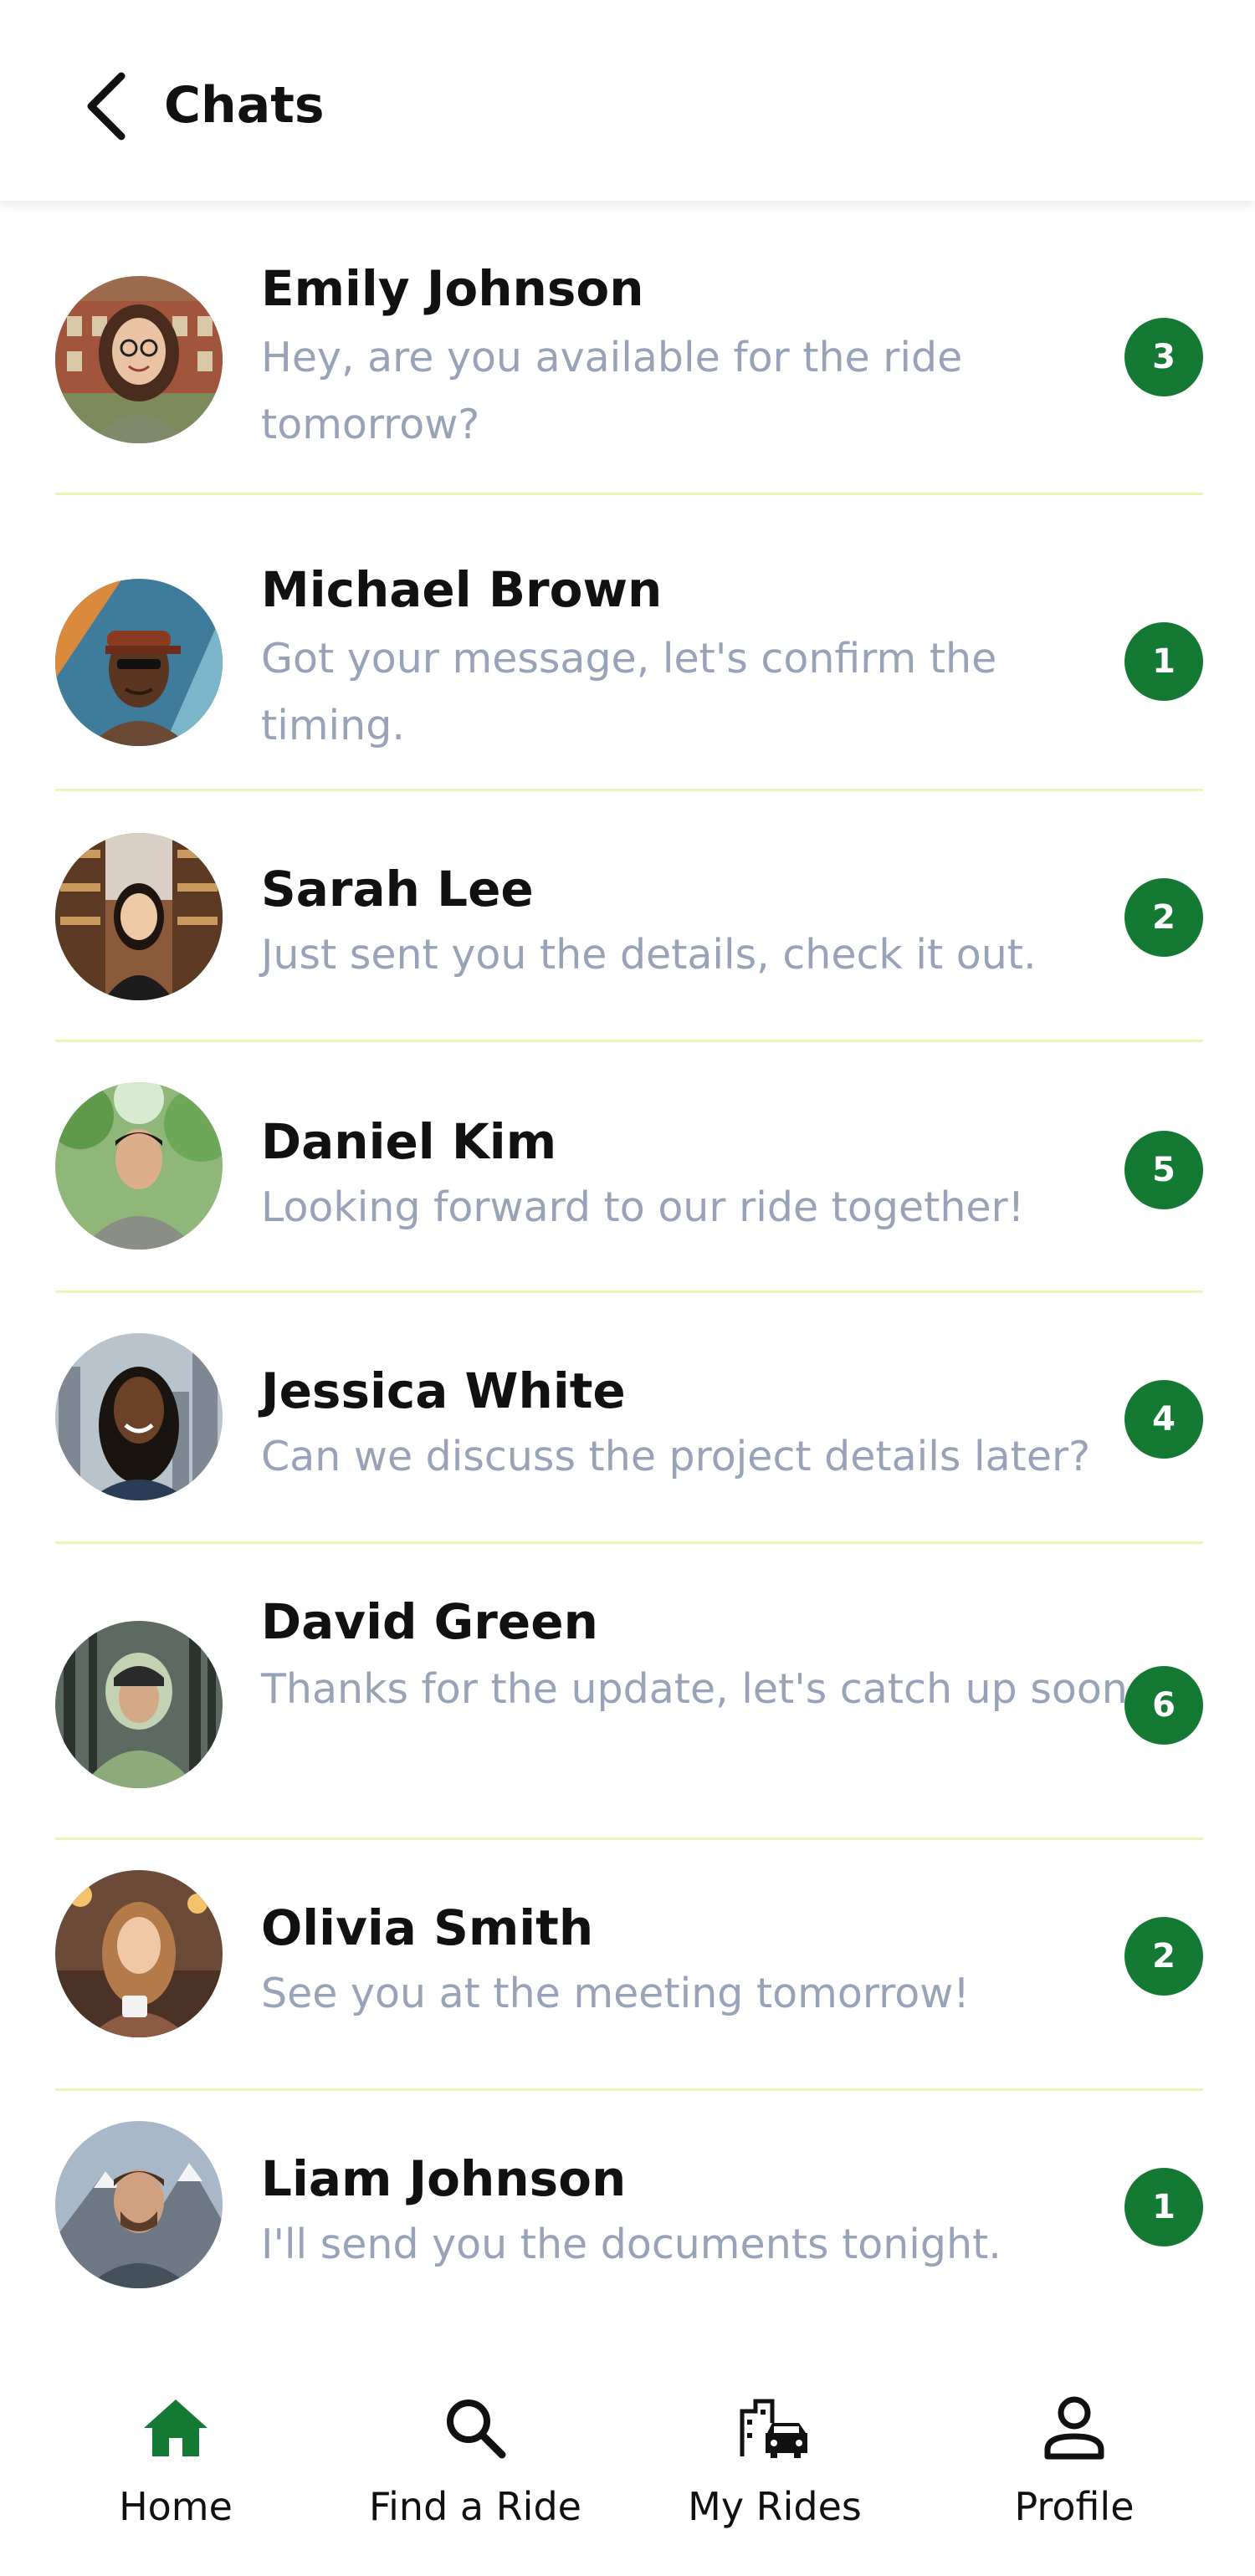 This screenshot has width=1255, height=2576. Describe the element at coordinates (1074, 2428) in the screenshot. I see `person-icon` at that location.